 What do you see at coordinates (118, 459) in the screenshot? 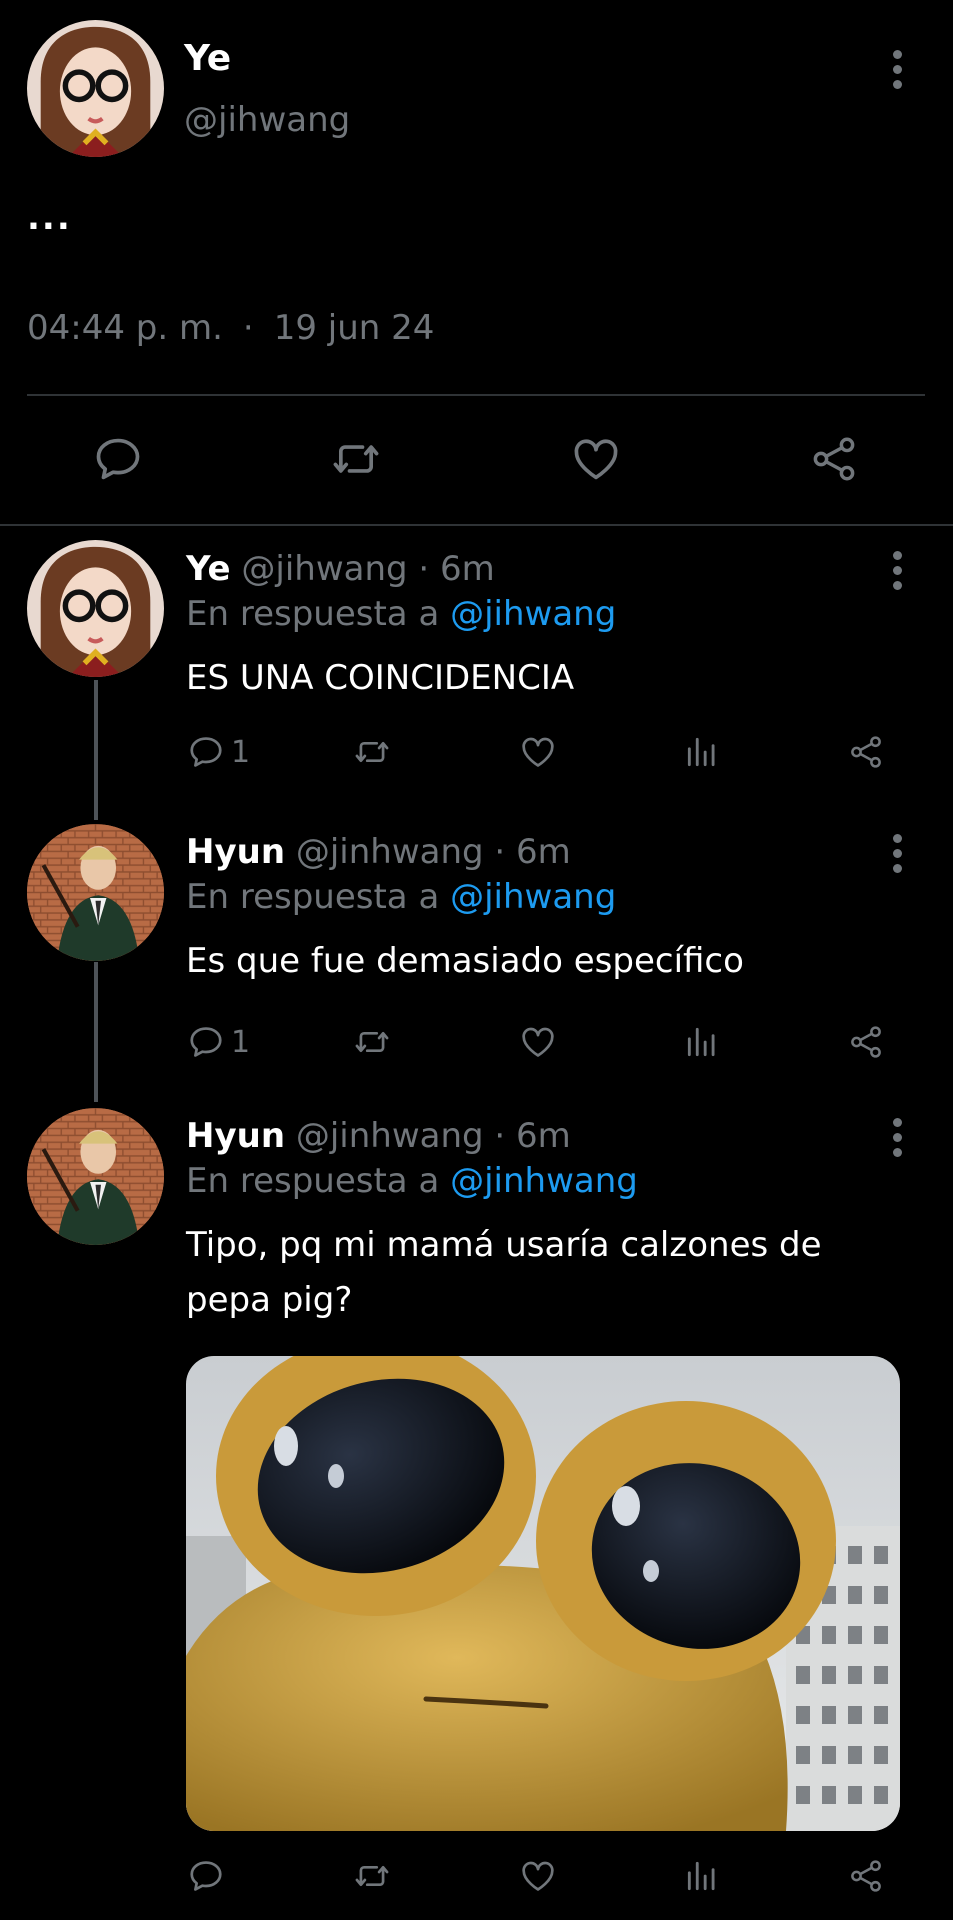
I see `main-reply-icon` at bounding box center [118, 459].